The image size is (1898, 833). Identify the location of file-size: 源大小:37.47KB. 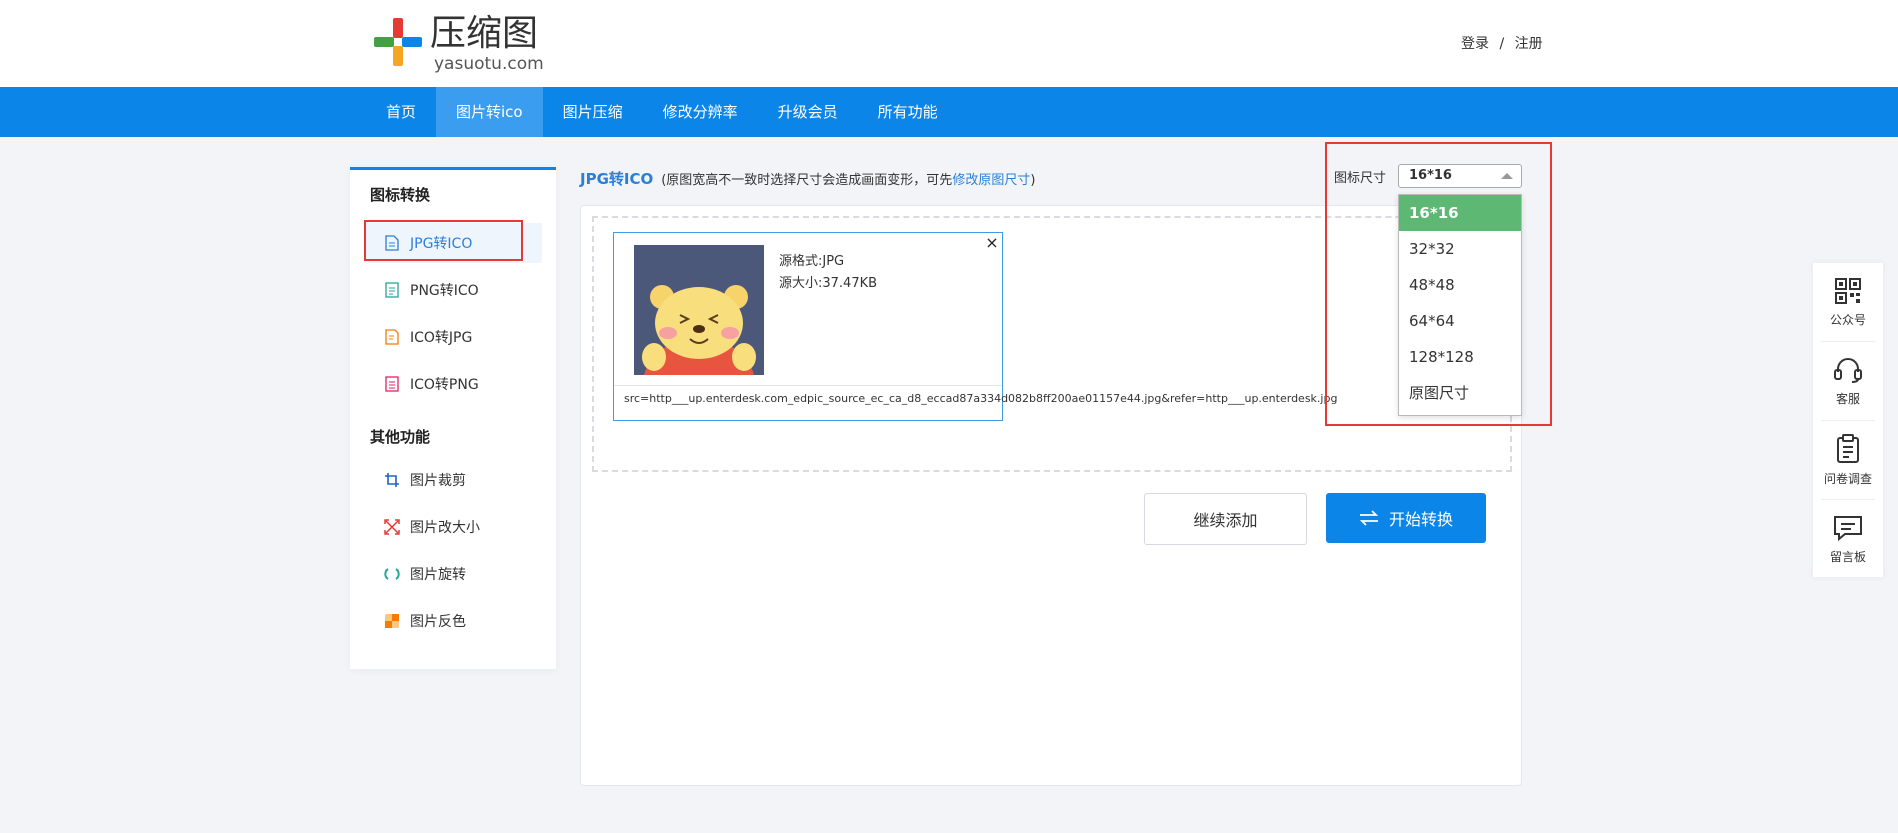
(828, 283).